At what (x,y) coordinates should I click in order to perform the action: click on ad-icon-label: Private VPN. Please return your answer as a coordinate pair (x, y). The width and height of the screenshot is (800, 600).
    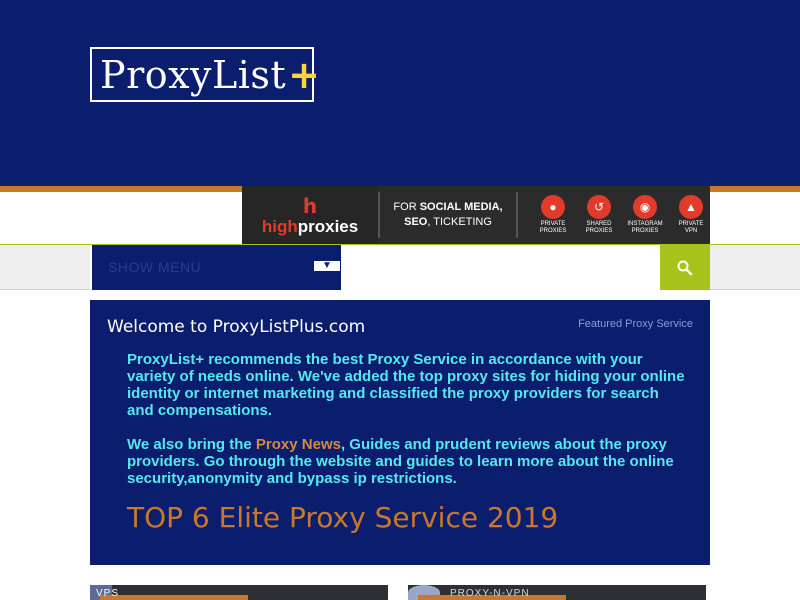
    Looking at the image, I should click on (691, 227).